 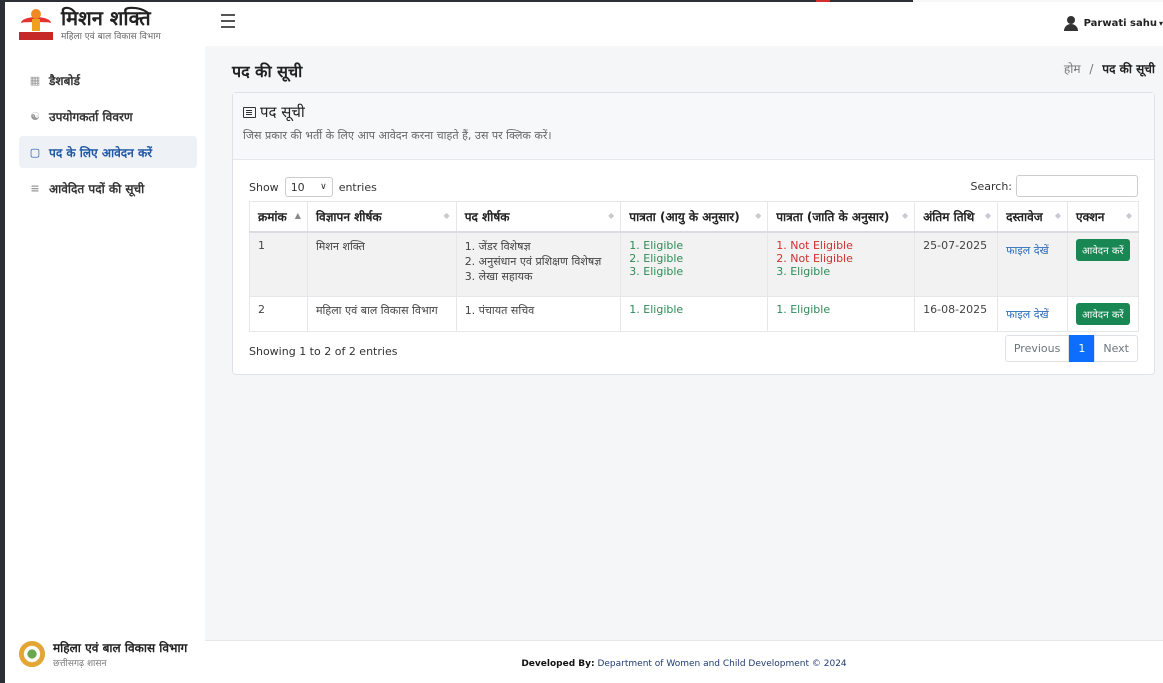 What do you see at coordinates (381, 264) in the screenshot?
I see `cell-advertisement: मिशन शक्ति` at bounding box center [381, 264].